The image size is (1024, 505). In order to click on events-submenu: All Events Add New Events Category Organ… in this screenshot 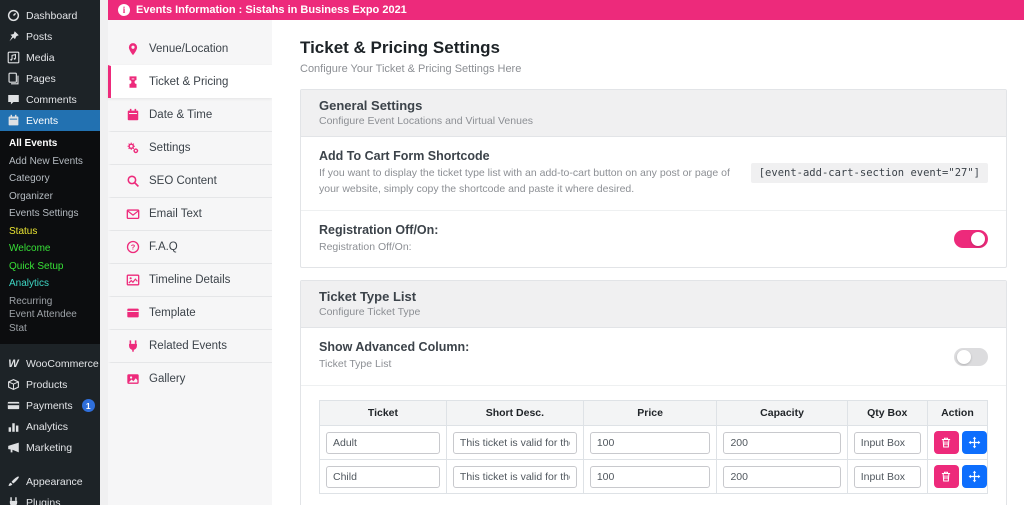, I will do `click(50, 237)`.